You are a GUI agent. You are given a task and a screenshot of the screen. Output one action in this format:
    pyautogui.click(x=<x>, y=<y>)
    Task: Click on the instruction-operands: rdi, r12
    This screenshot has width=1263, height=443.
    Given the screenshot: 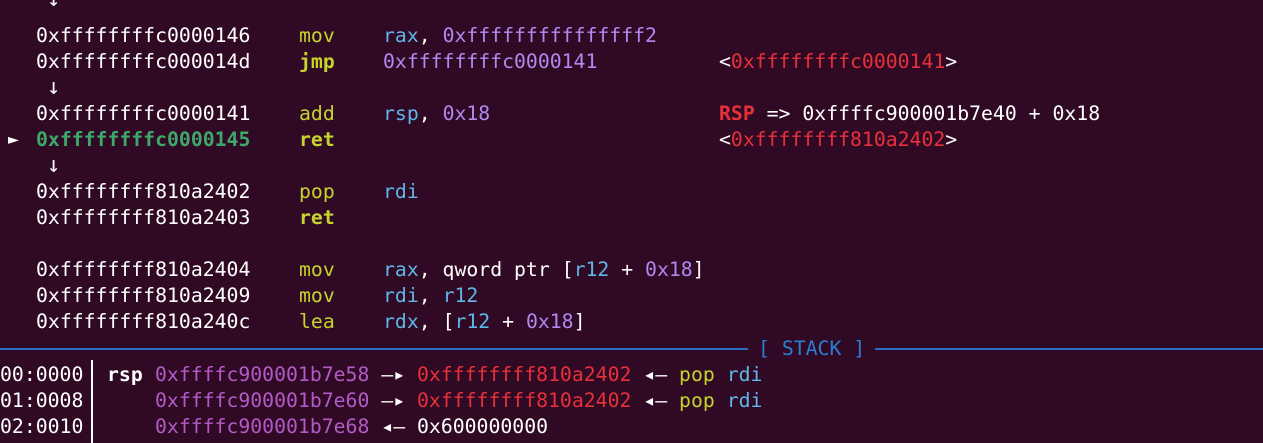 What is the action you would take?
    pyautogui.click(x=430, y=296)
    